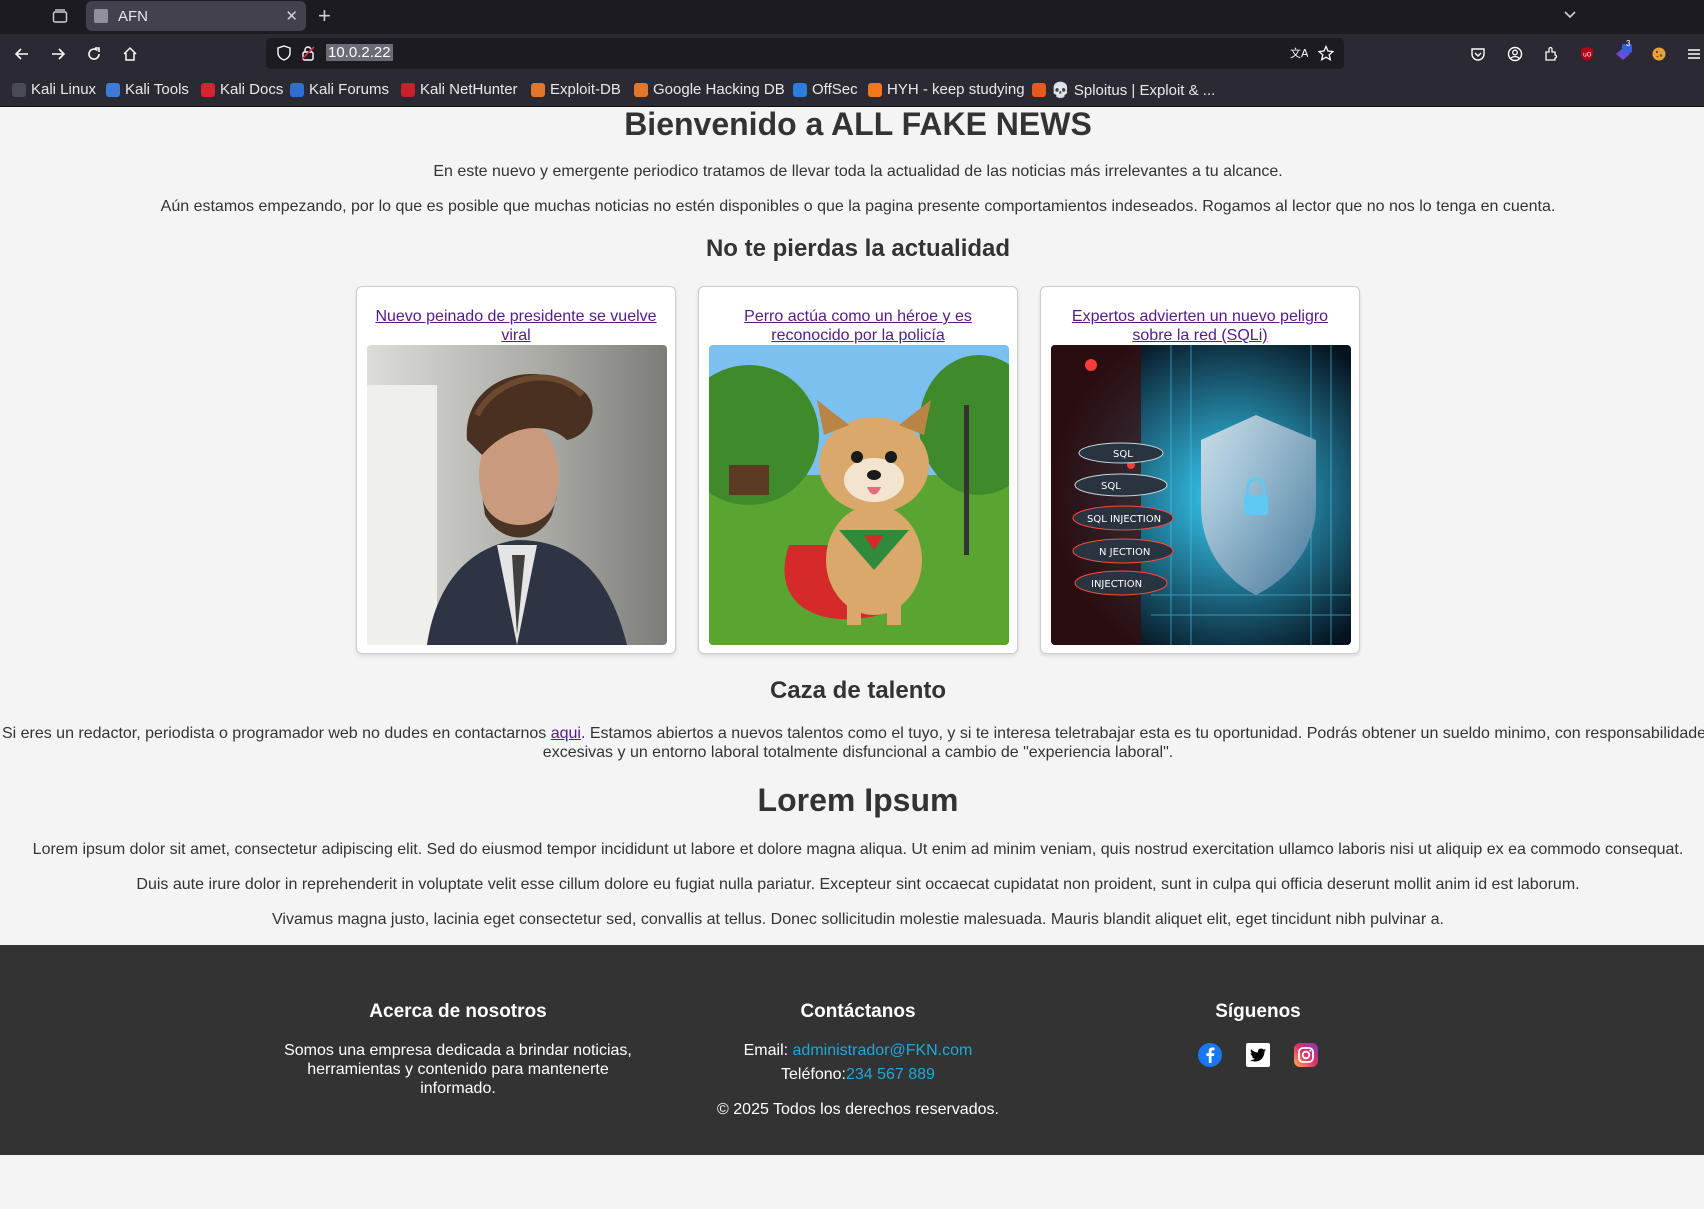 This screenshot has height=1209, width=1704. What do you see at coordinates (113, 89) in the screenshot?
I see `kali-tools-icon` at bounding box center [113, 89].